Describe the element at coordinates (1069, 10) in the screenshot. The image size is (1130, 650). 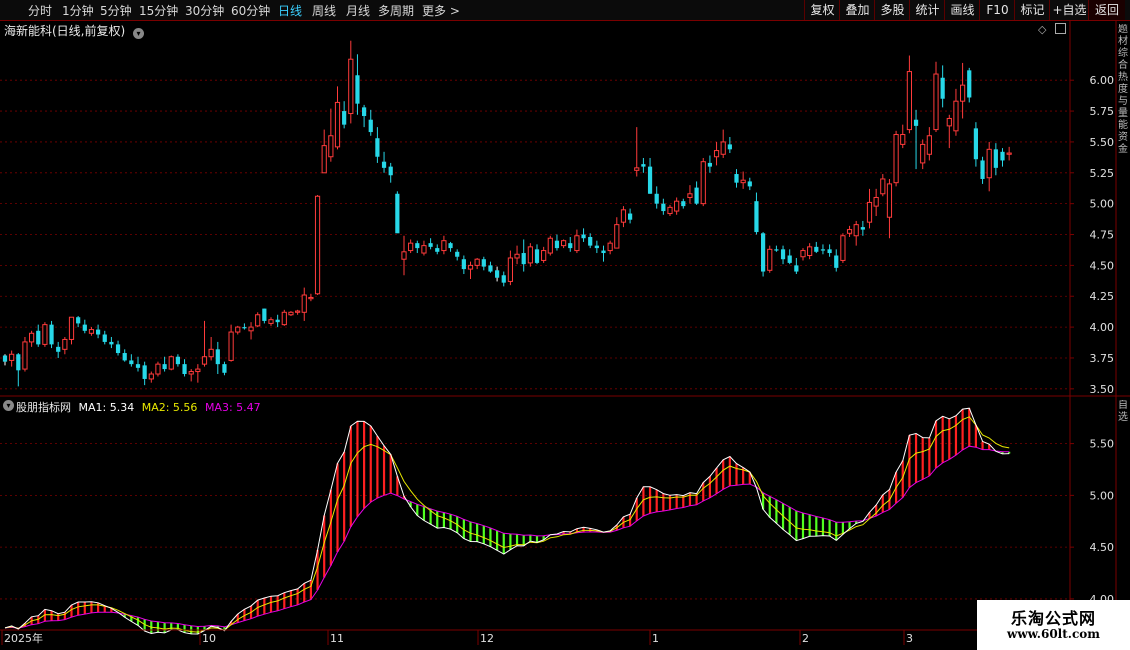
I see `add-watchlist-button: +自选` at that location.